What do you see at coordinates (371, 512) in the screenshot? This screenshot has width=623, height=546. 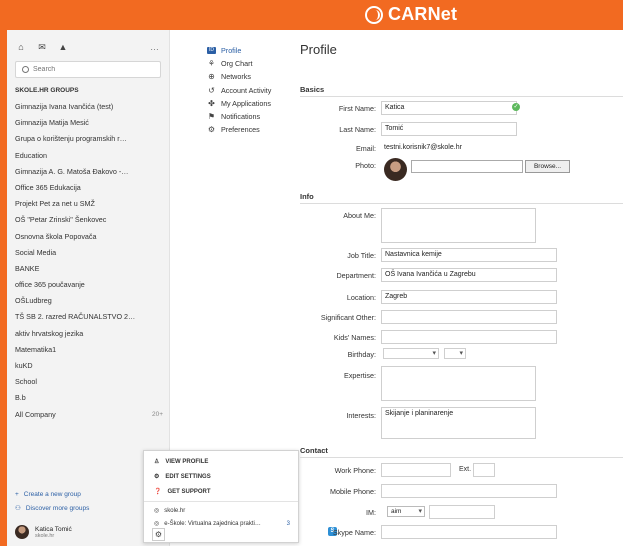 I see `im-label: IM:` at bounding box center [371, 512].